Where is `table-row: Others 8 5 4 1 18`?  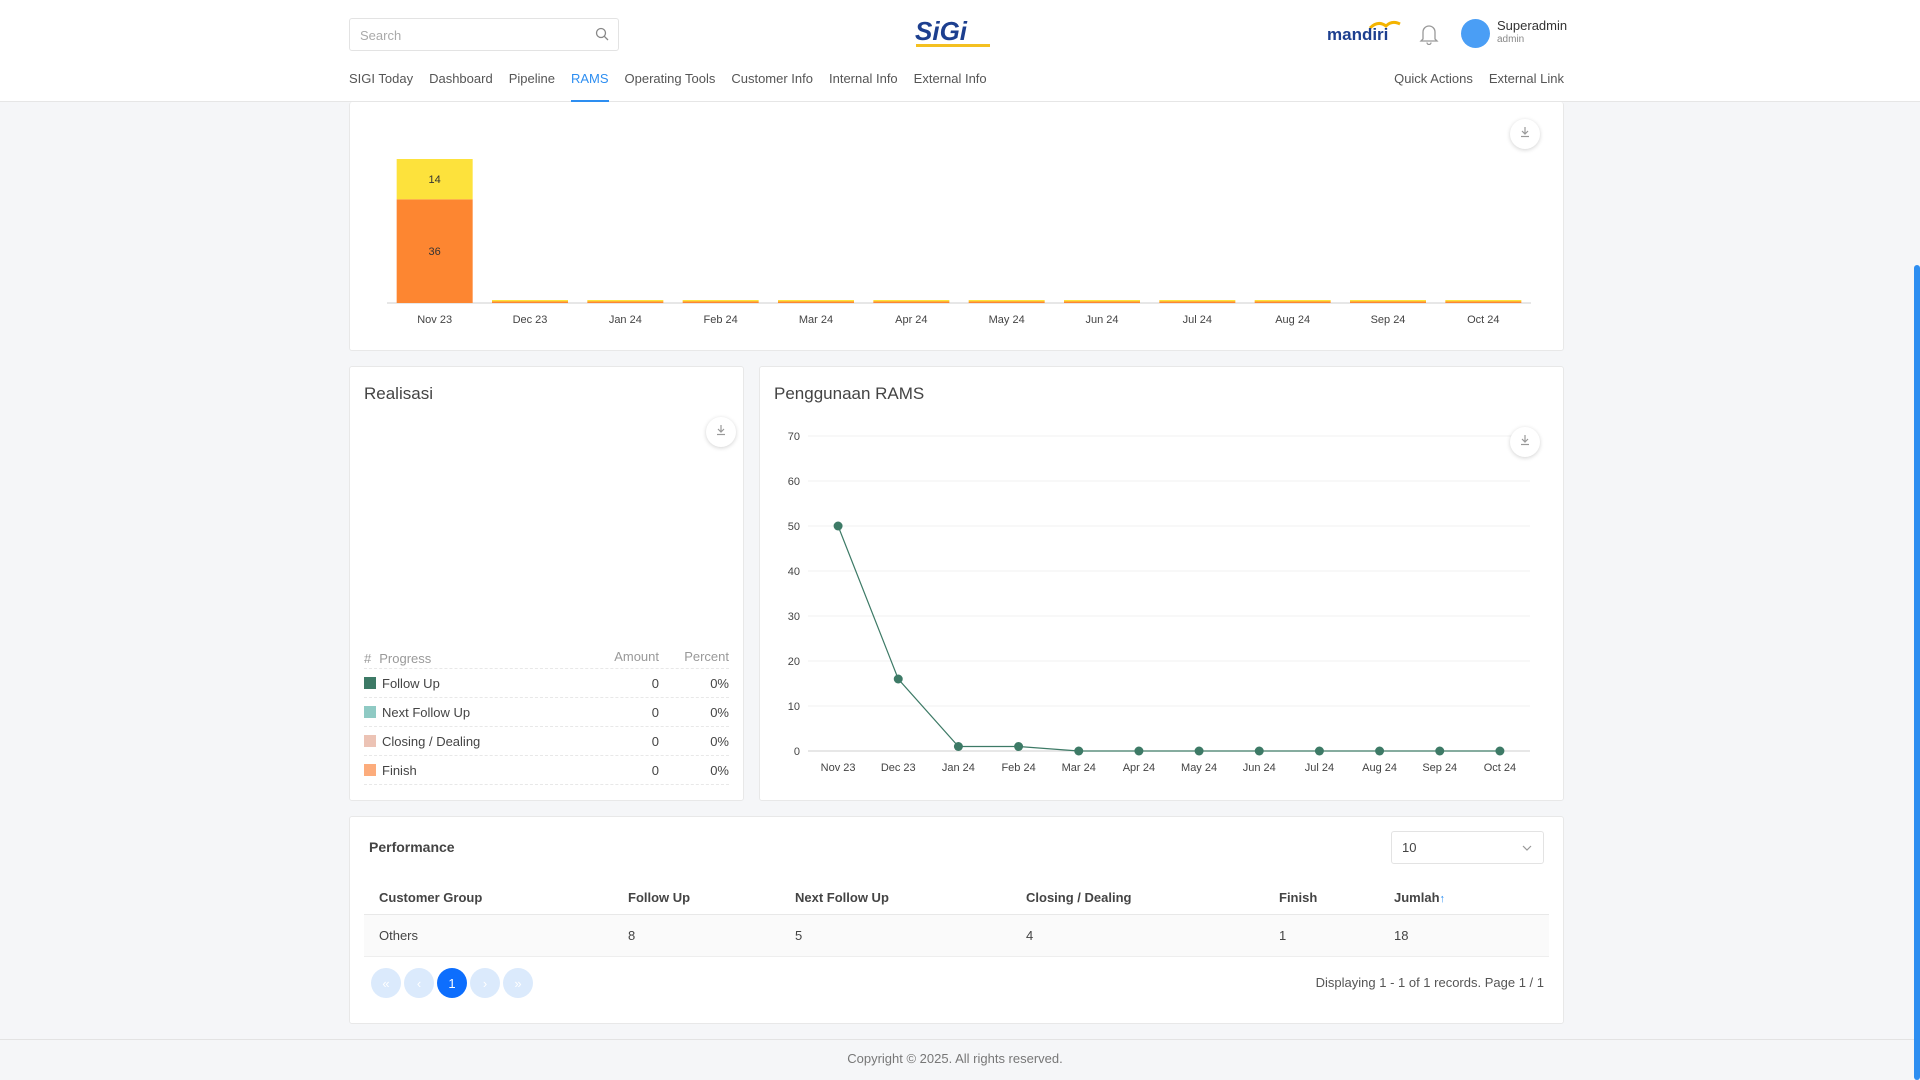
table-row: Others 8 5 4 1 18 is located at coordinates (956, 936).